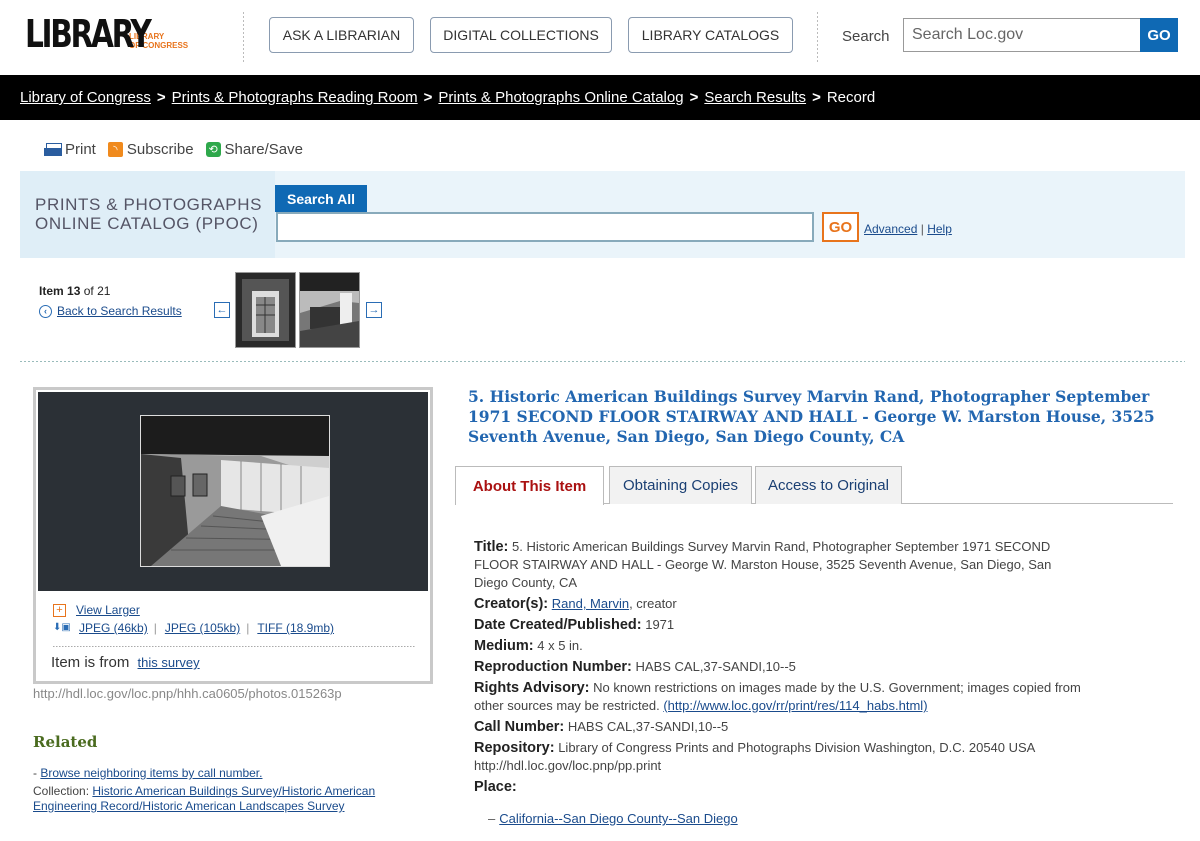 This screenshot has width=1200, height=841. I want to click on field-value: 1971, so click(660, 624).